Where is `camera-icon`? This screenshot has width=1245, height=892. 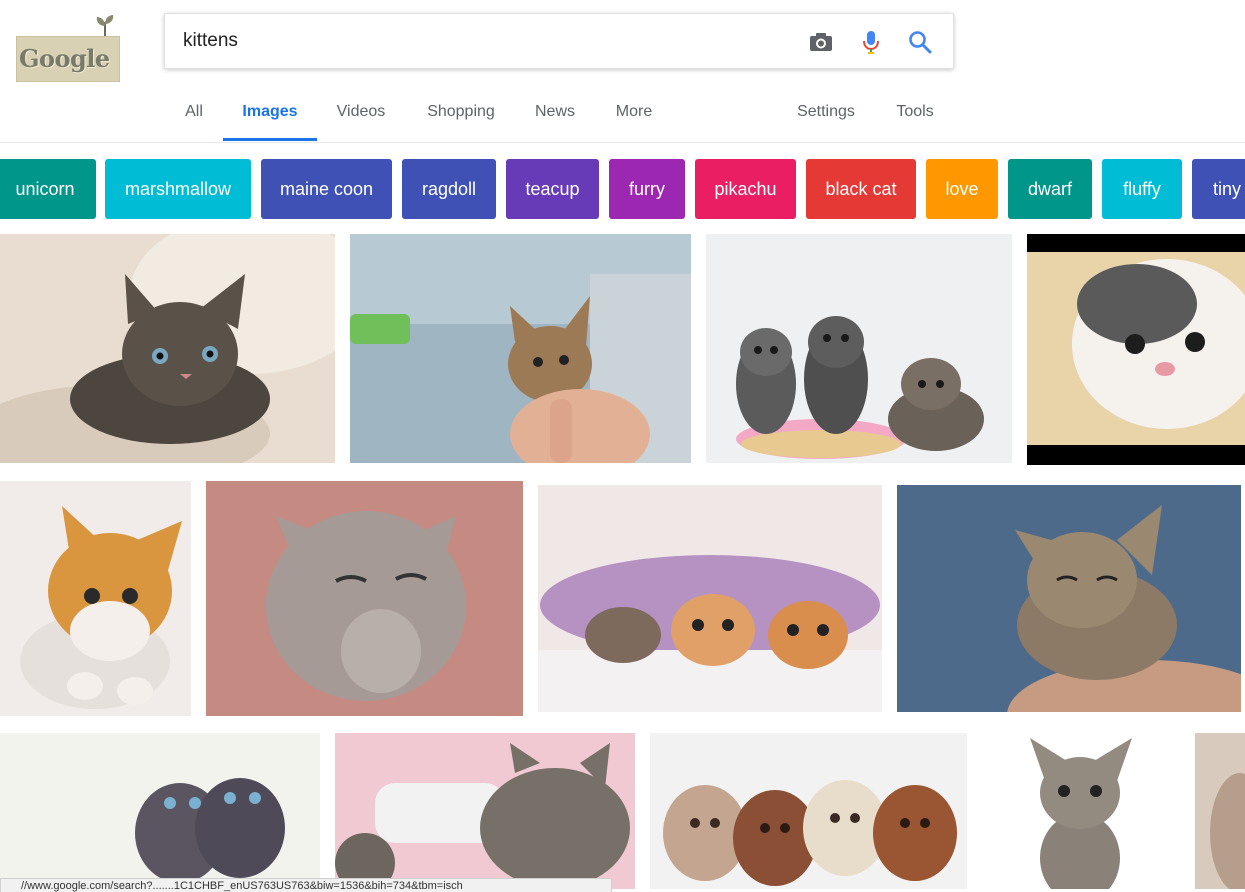
camera-icon is located at coordinates (821, 42).